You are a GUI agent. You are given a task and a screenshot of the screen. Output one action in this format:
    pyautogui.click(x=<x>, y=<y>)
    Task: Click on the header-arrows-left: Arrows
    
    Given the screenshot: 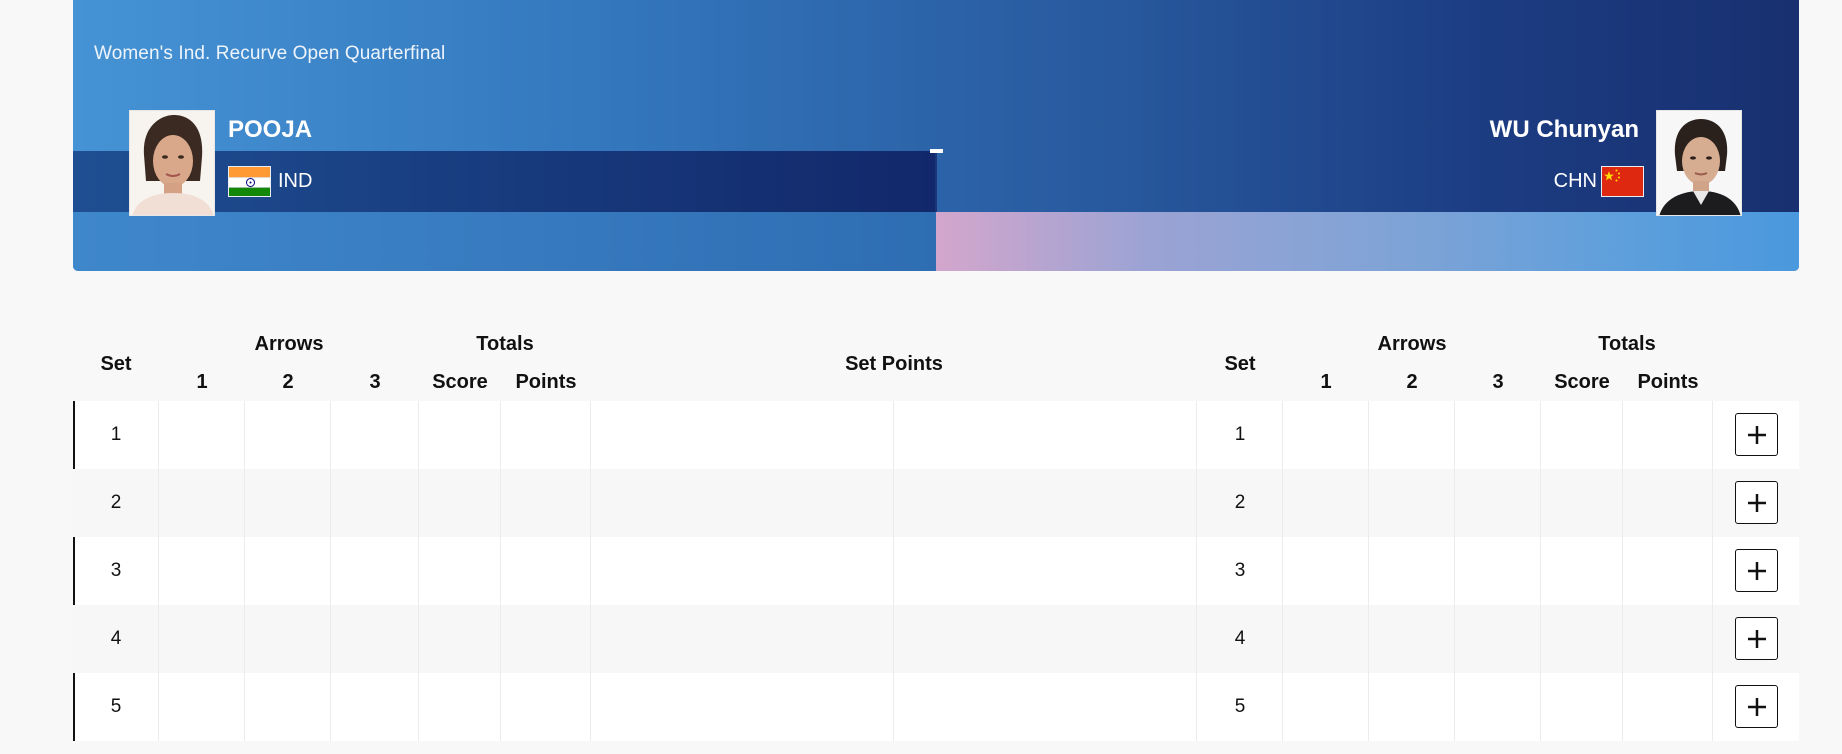 What is the action you would take?
    pyautogui.click(x=289, y=344)
    